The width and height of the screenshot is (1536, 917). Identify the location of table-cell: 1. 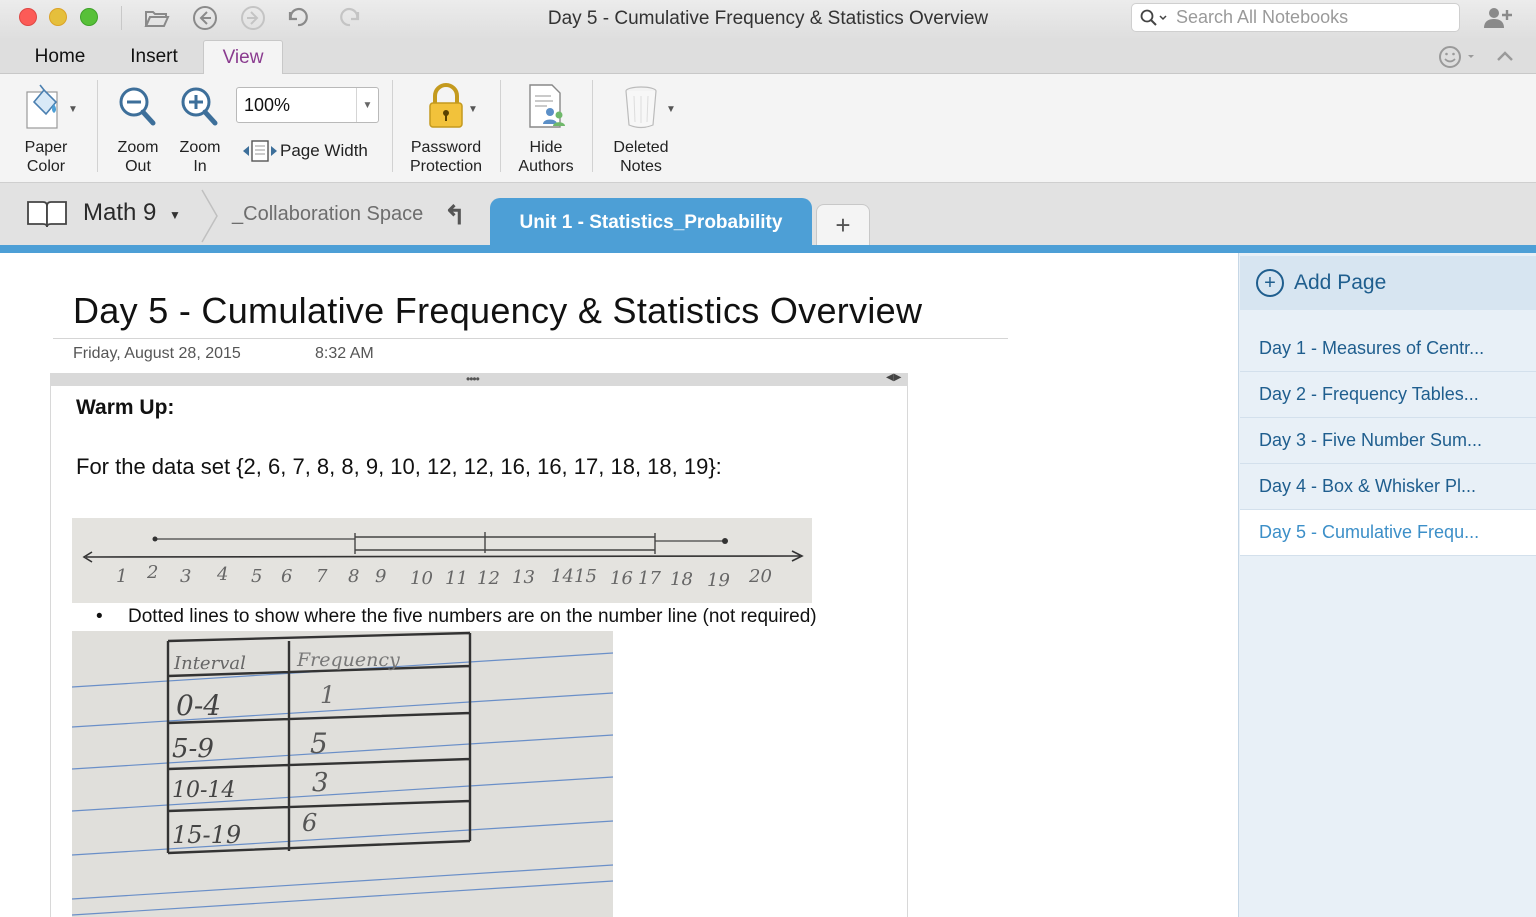
(327, 695).